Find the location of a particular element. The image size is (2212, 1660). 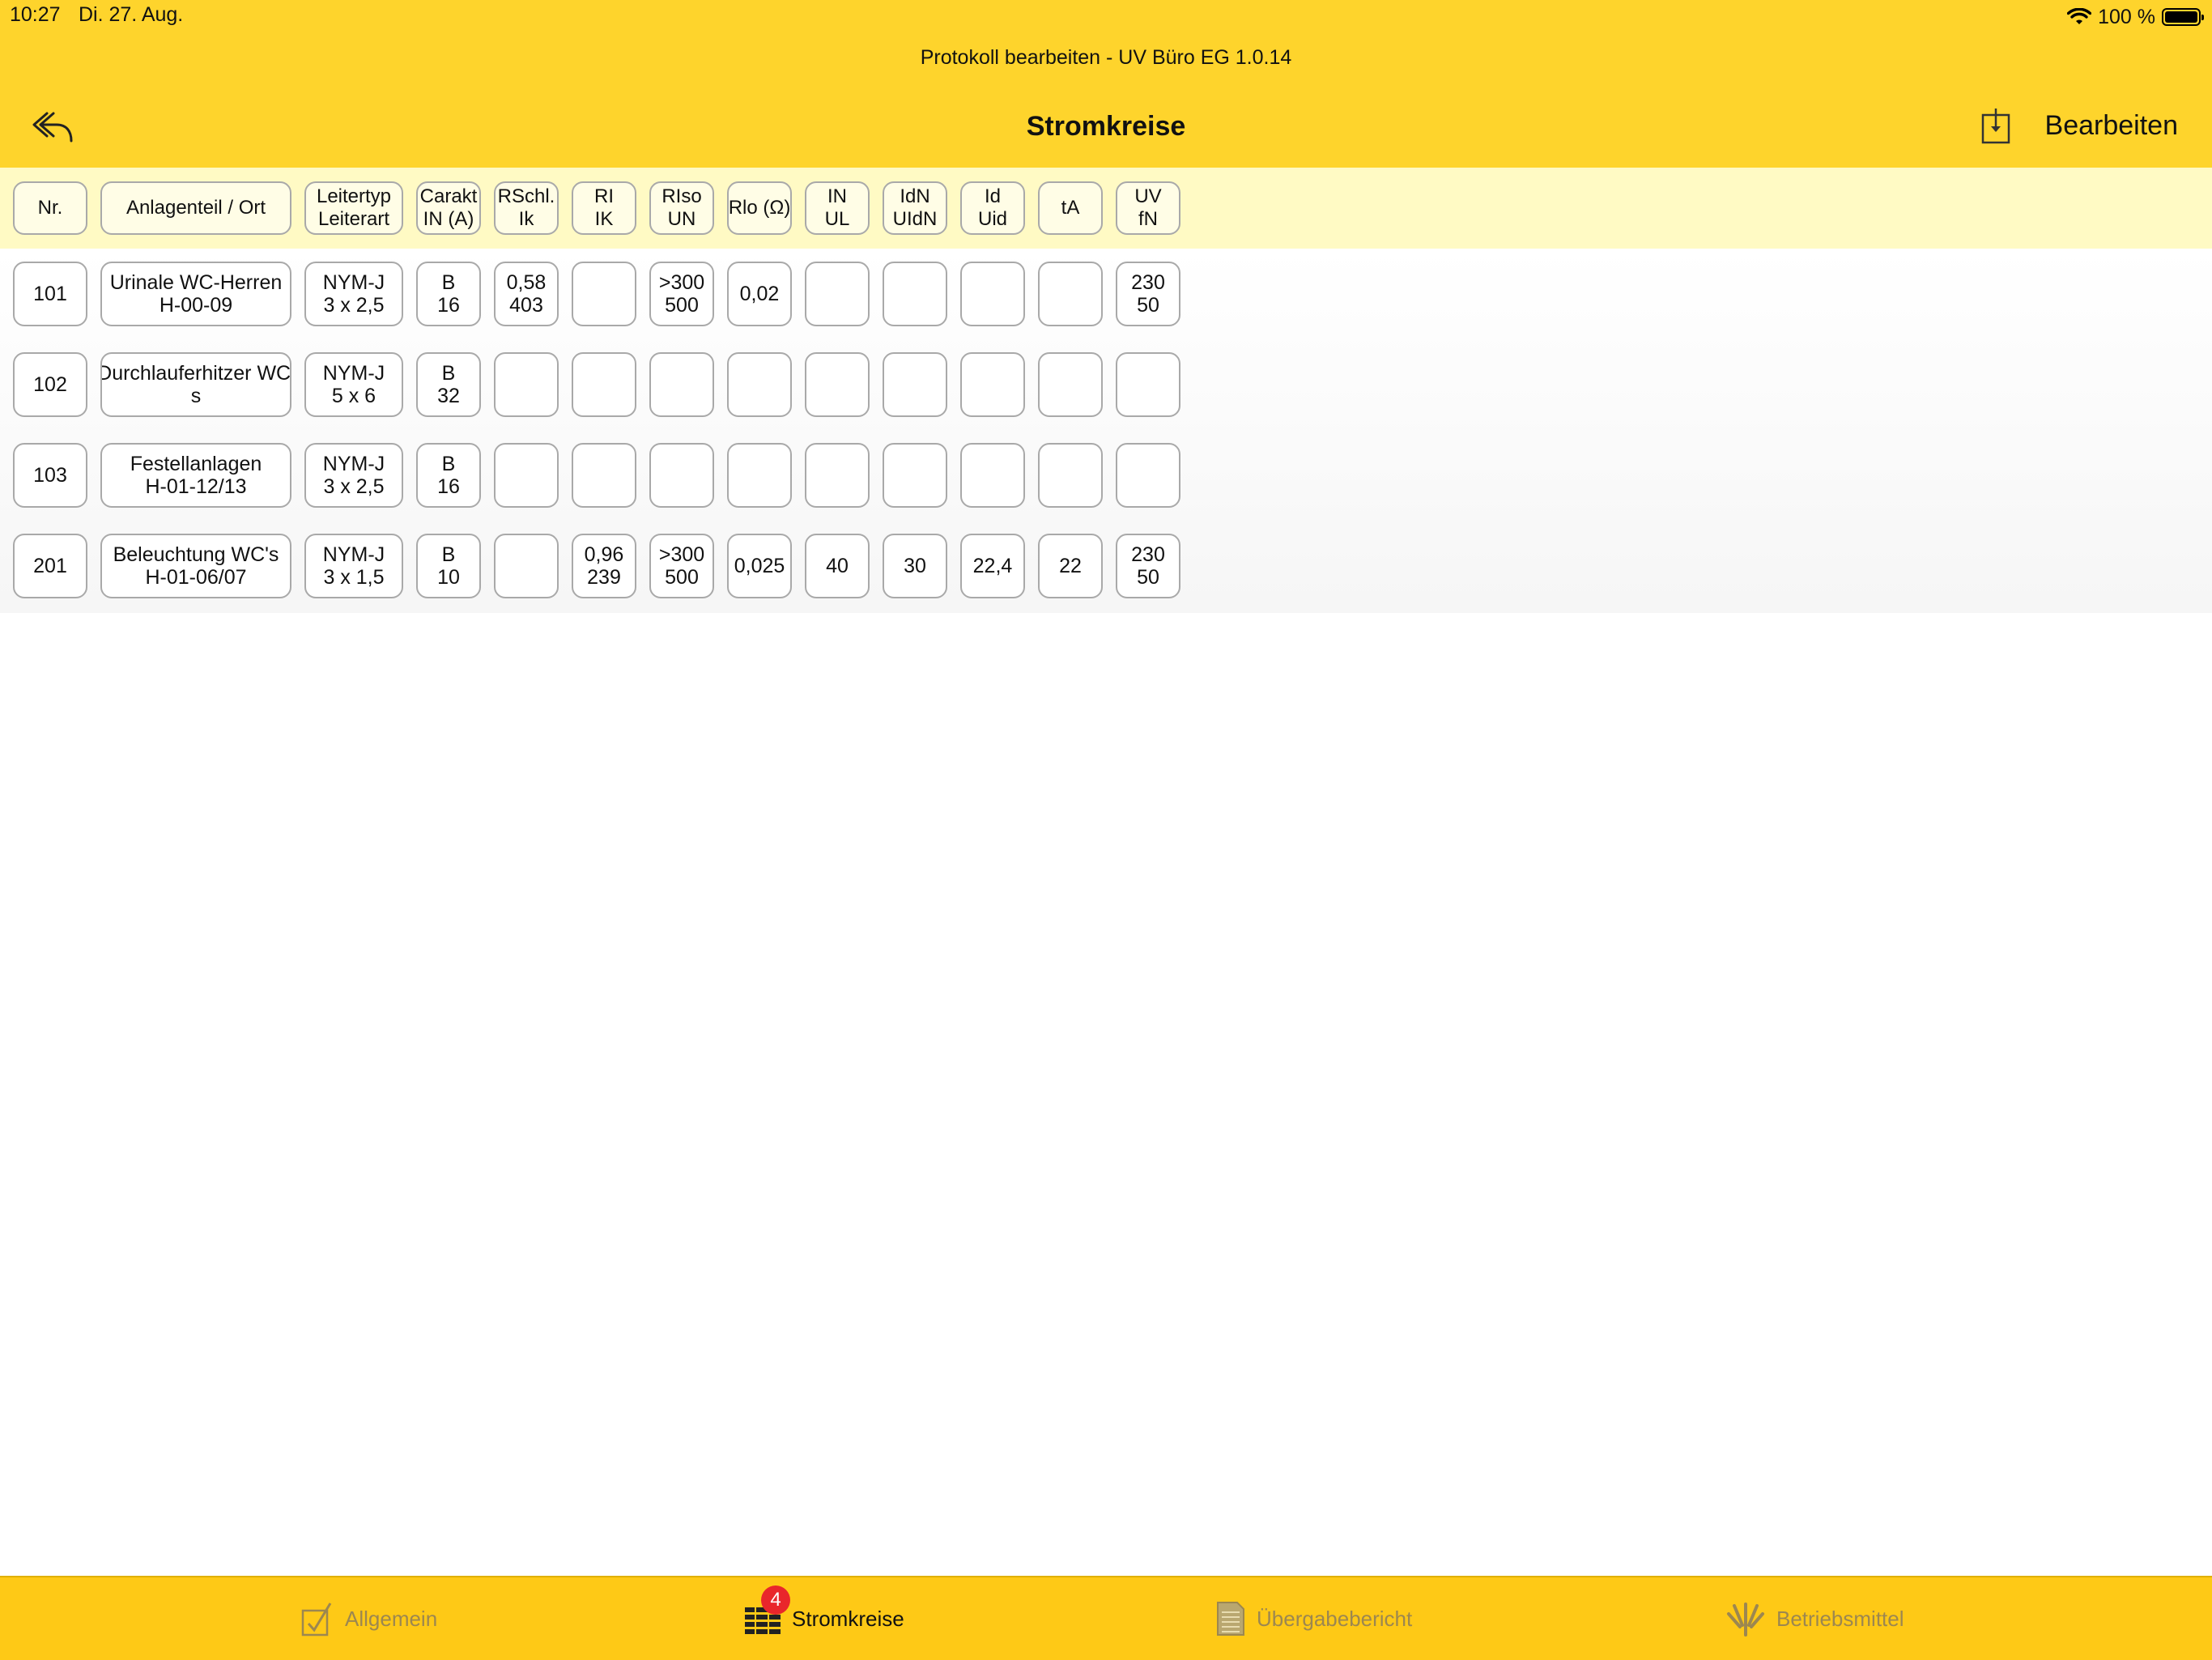

cell-nr: 102 is located at coordinates (50, 385).